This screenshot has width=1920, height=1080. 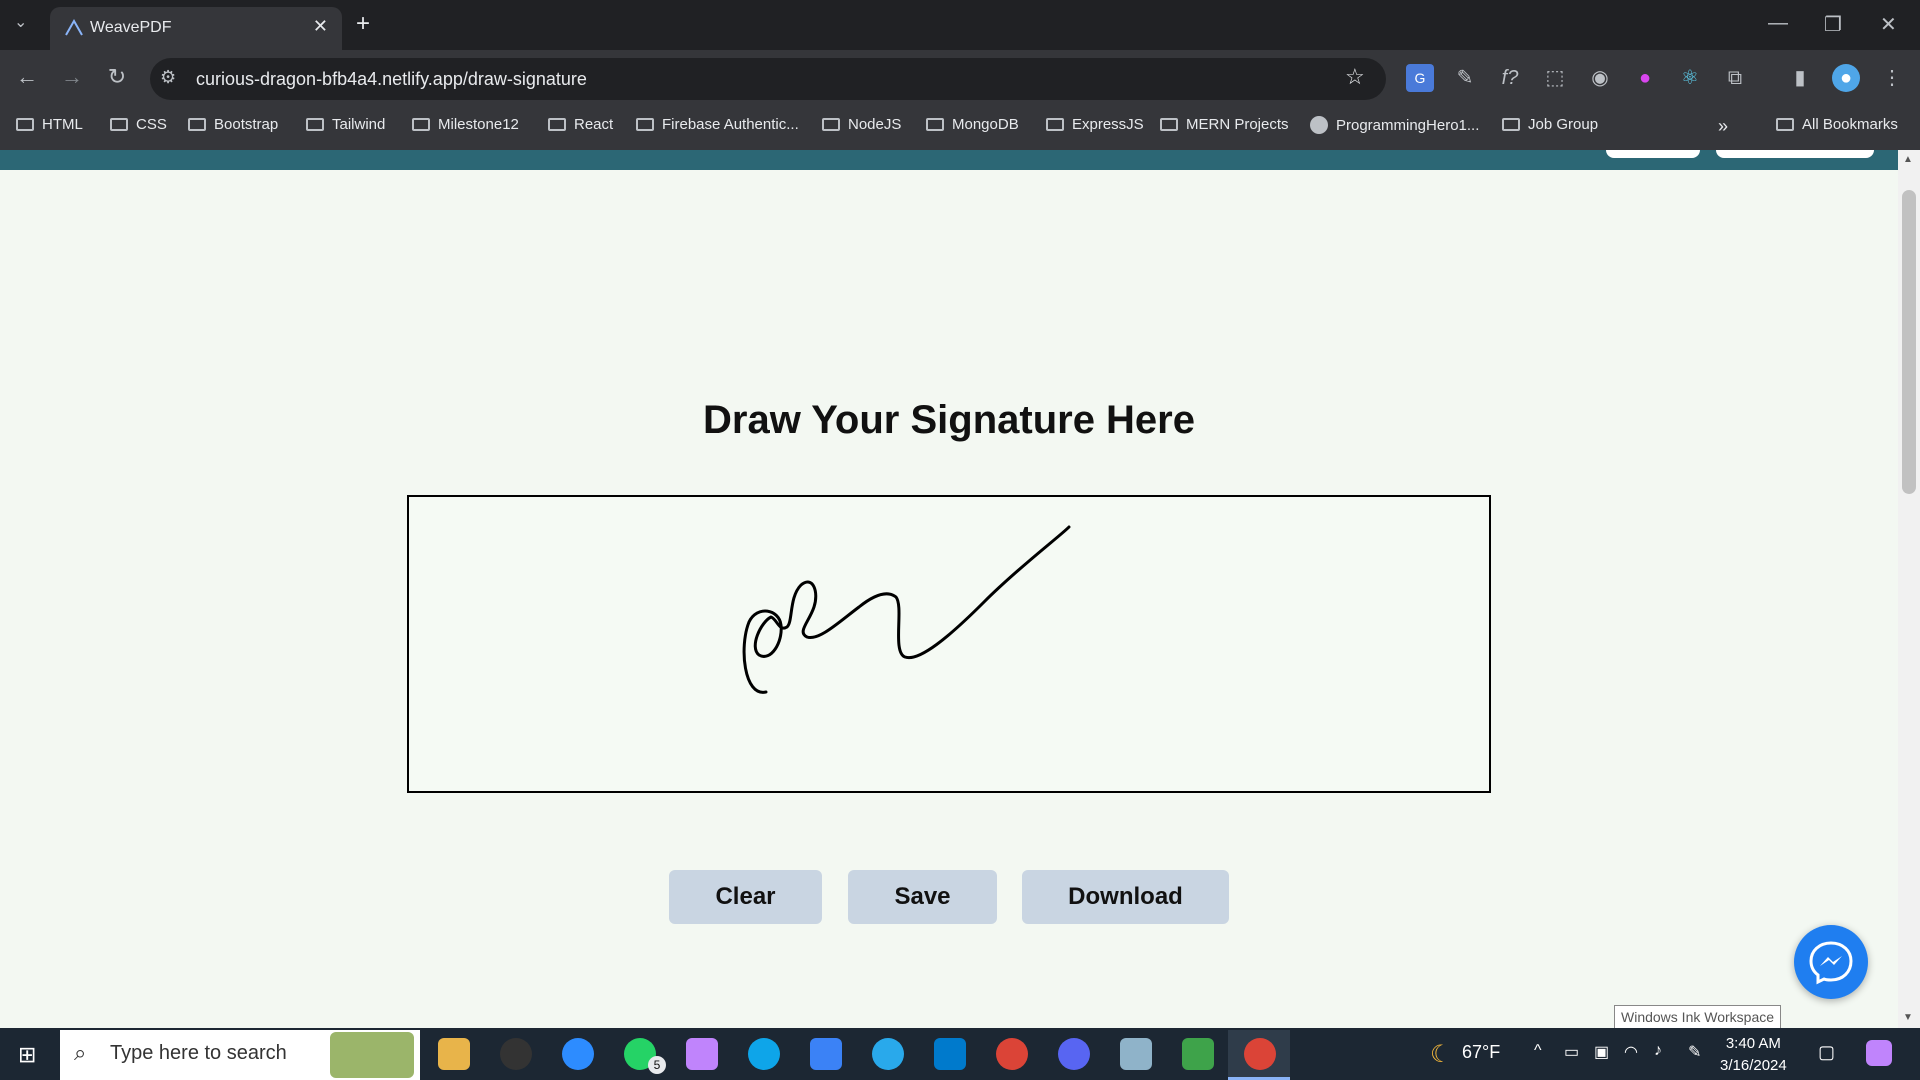 What do you see at coordinates (345, 124) in the screenshot?
I see `bookmark-tailwind: Tailwind` at bounding box center [345, 124].